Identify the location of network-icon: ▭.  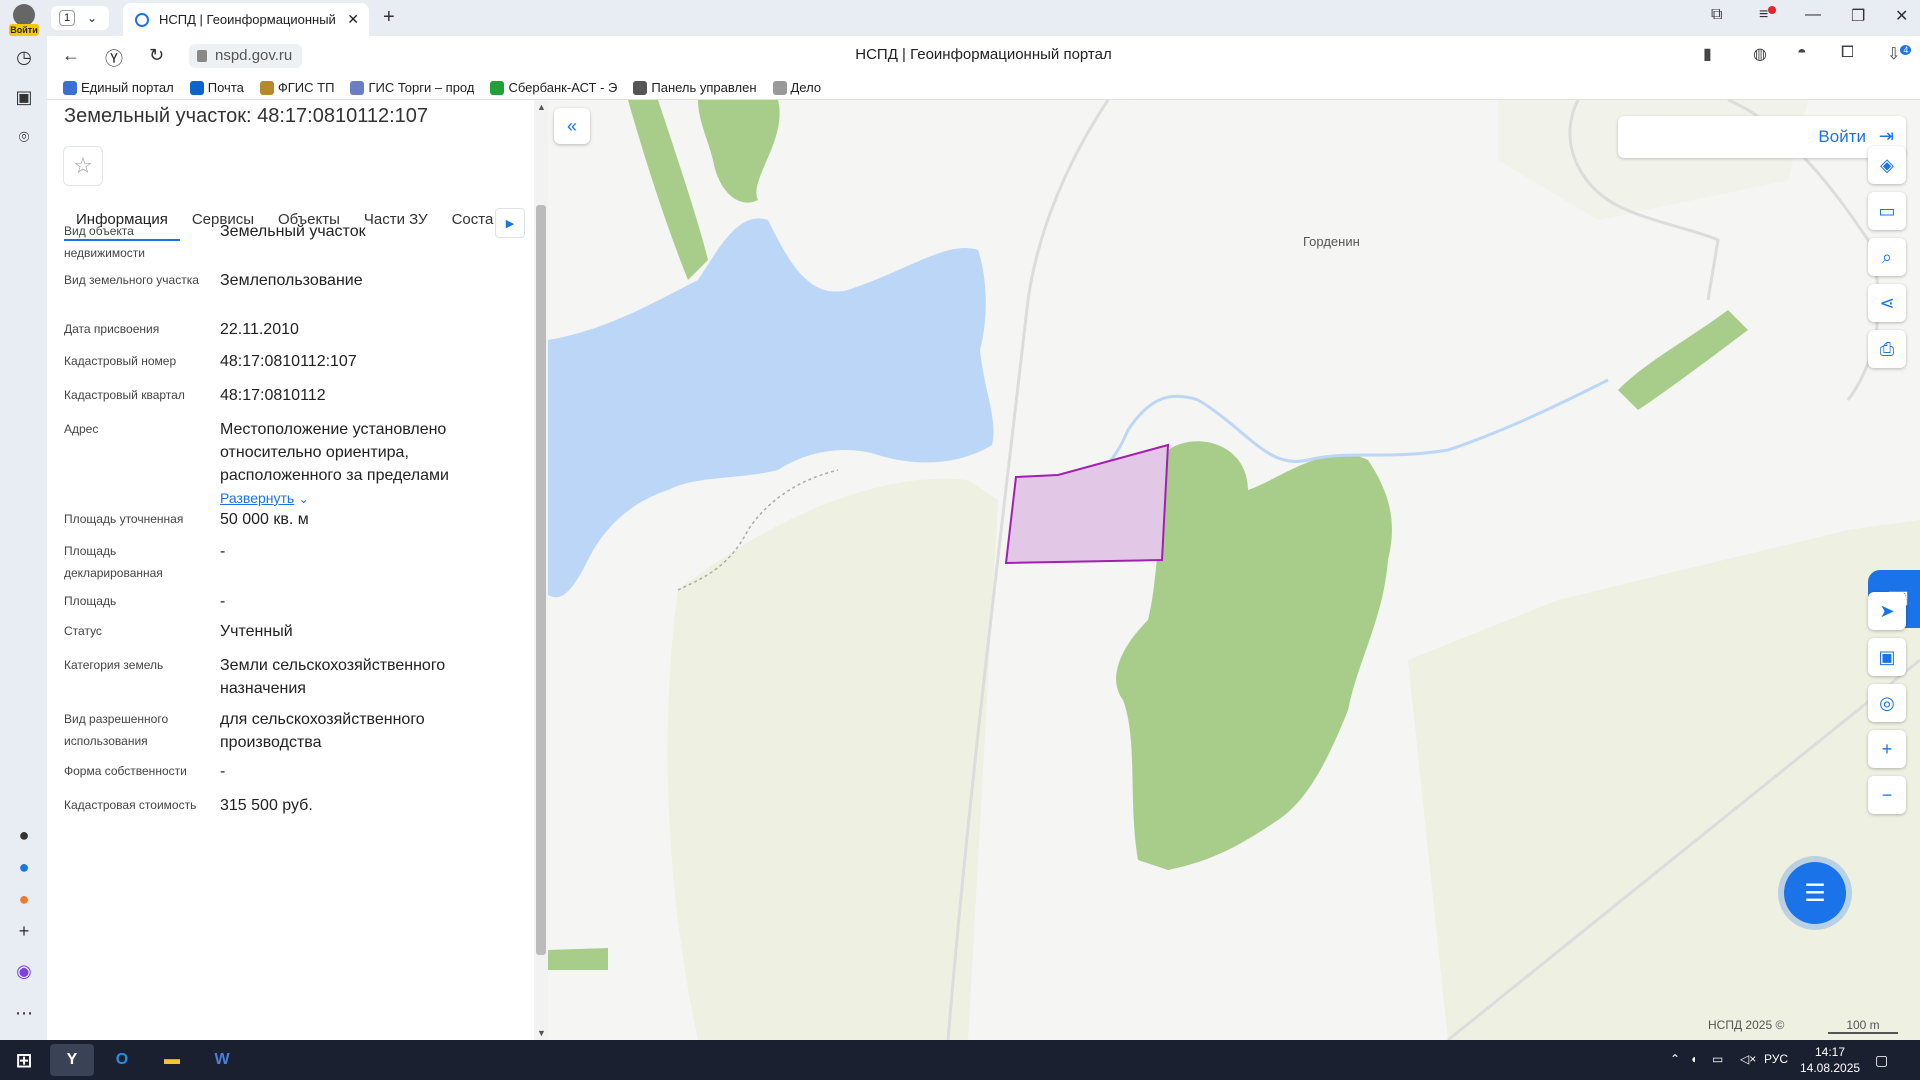
(1717, 1059).